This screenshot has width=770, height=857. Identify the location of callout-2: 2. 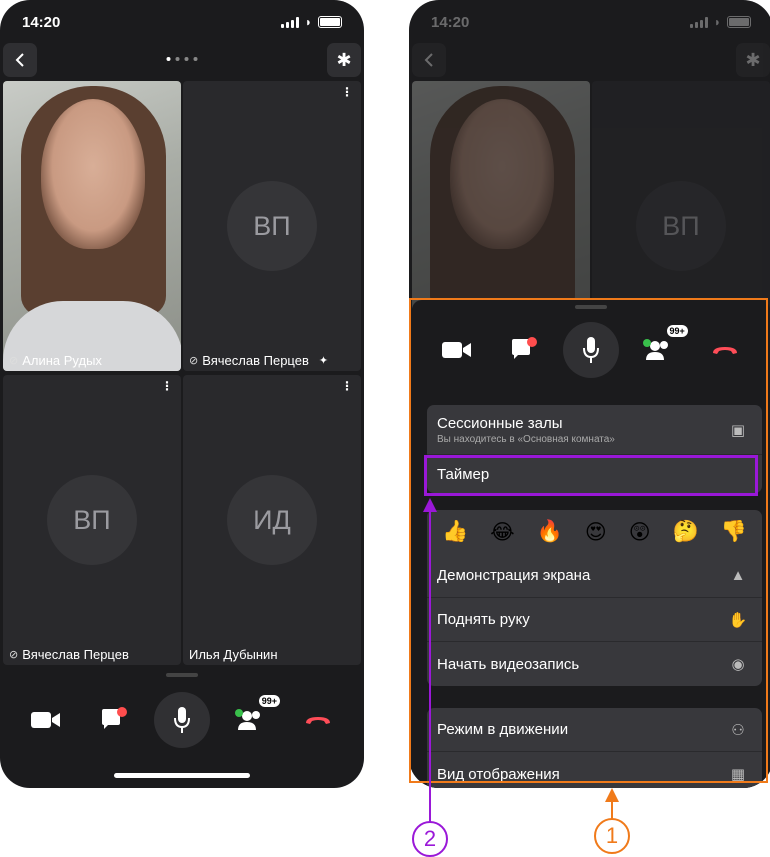
(430, 839).